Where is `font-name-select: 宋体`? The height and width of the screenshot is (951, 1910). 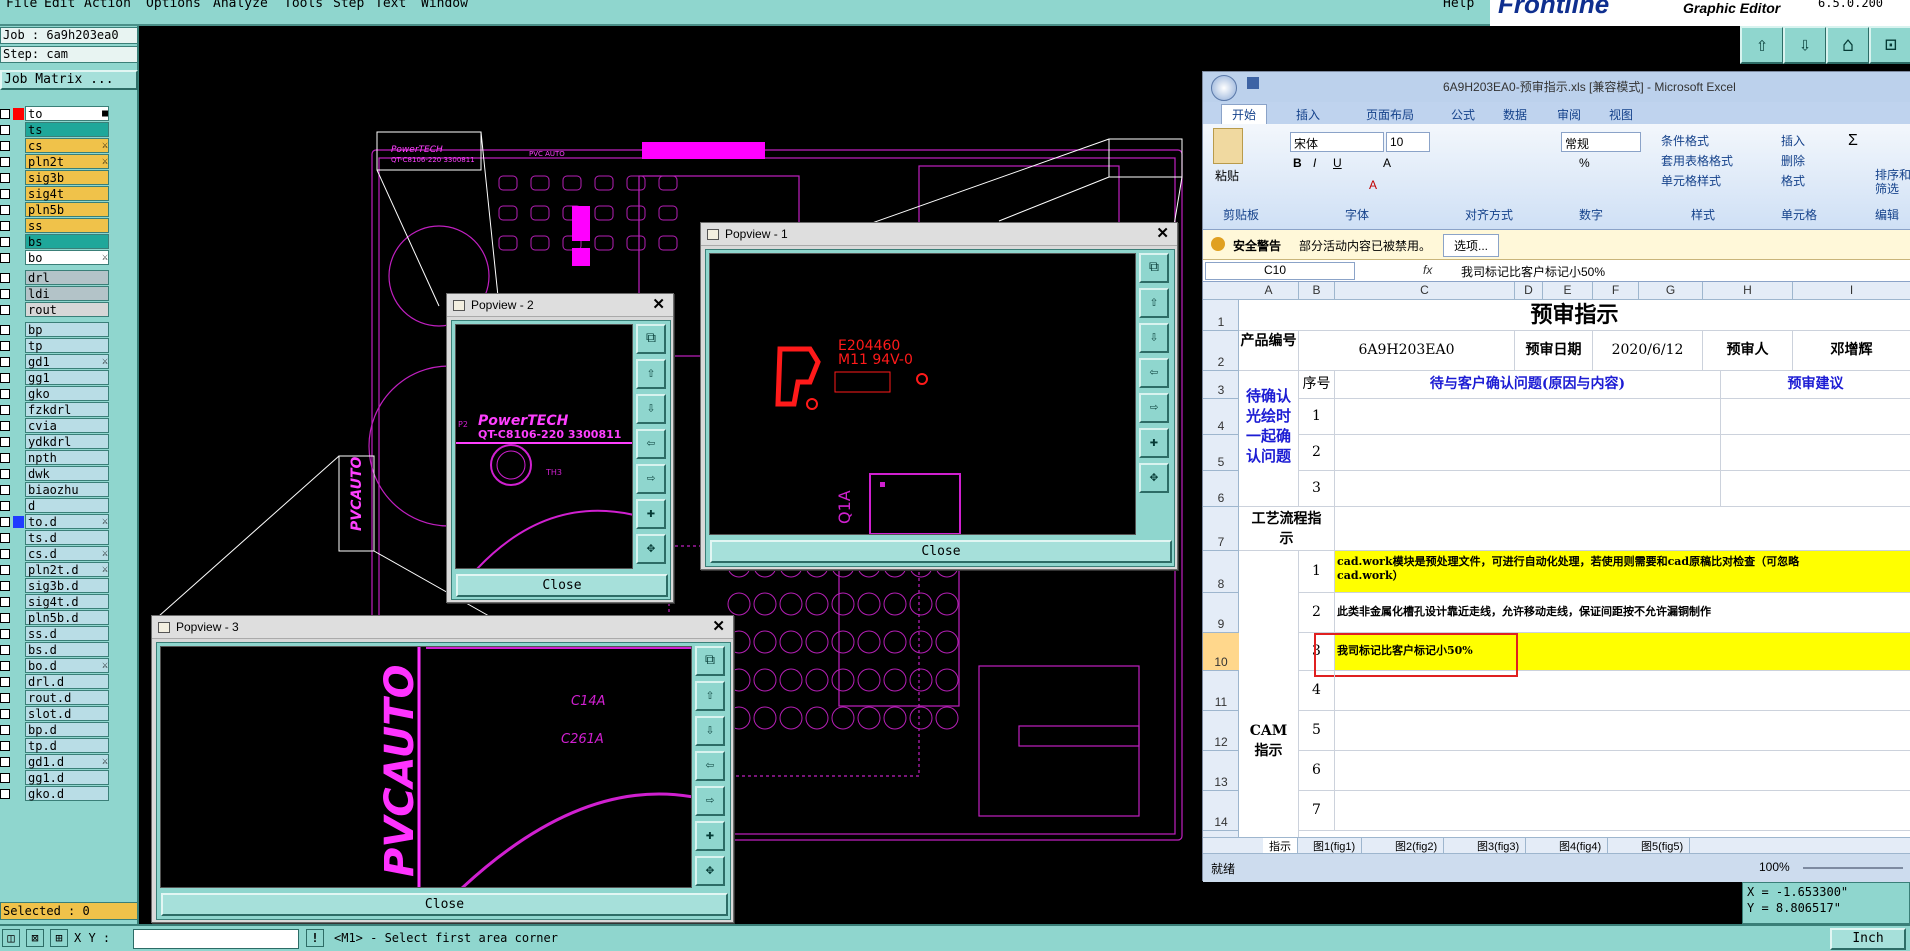
font-name-select: 宋体 is located at coordinates (1337, 142).